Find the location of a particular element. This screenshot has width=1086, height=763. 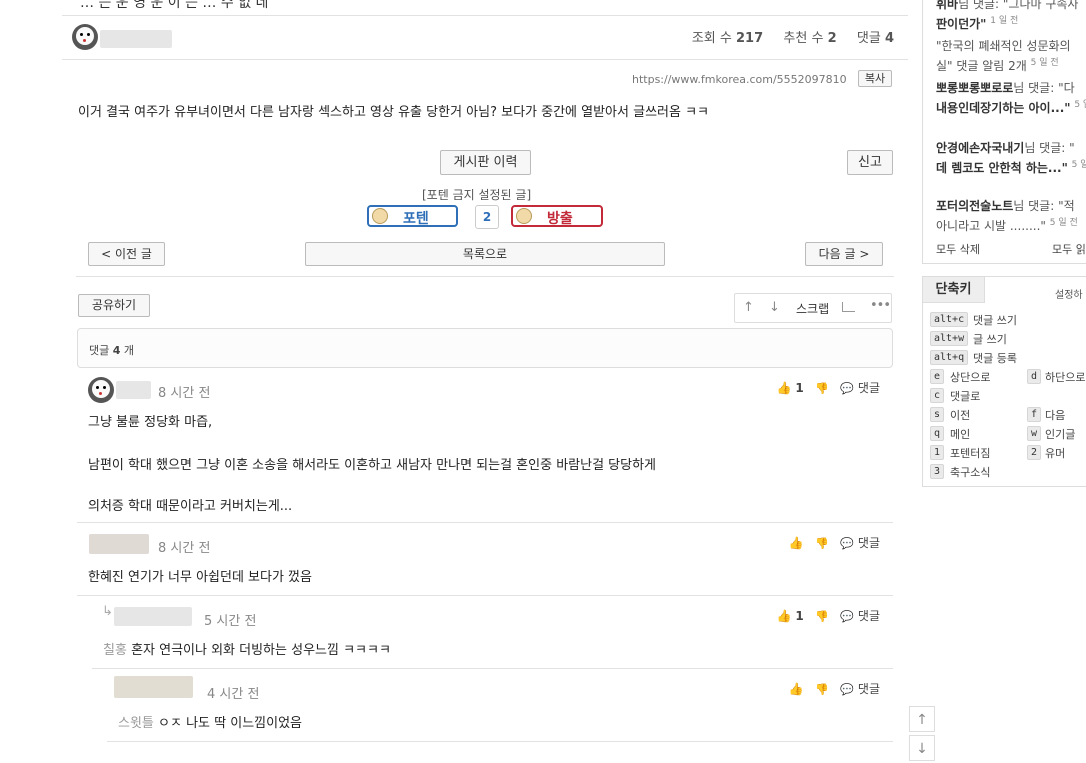

notification-user: 포터의전술노트 is located at coordinates (975, 206).